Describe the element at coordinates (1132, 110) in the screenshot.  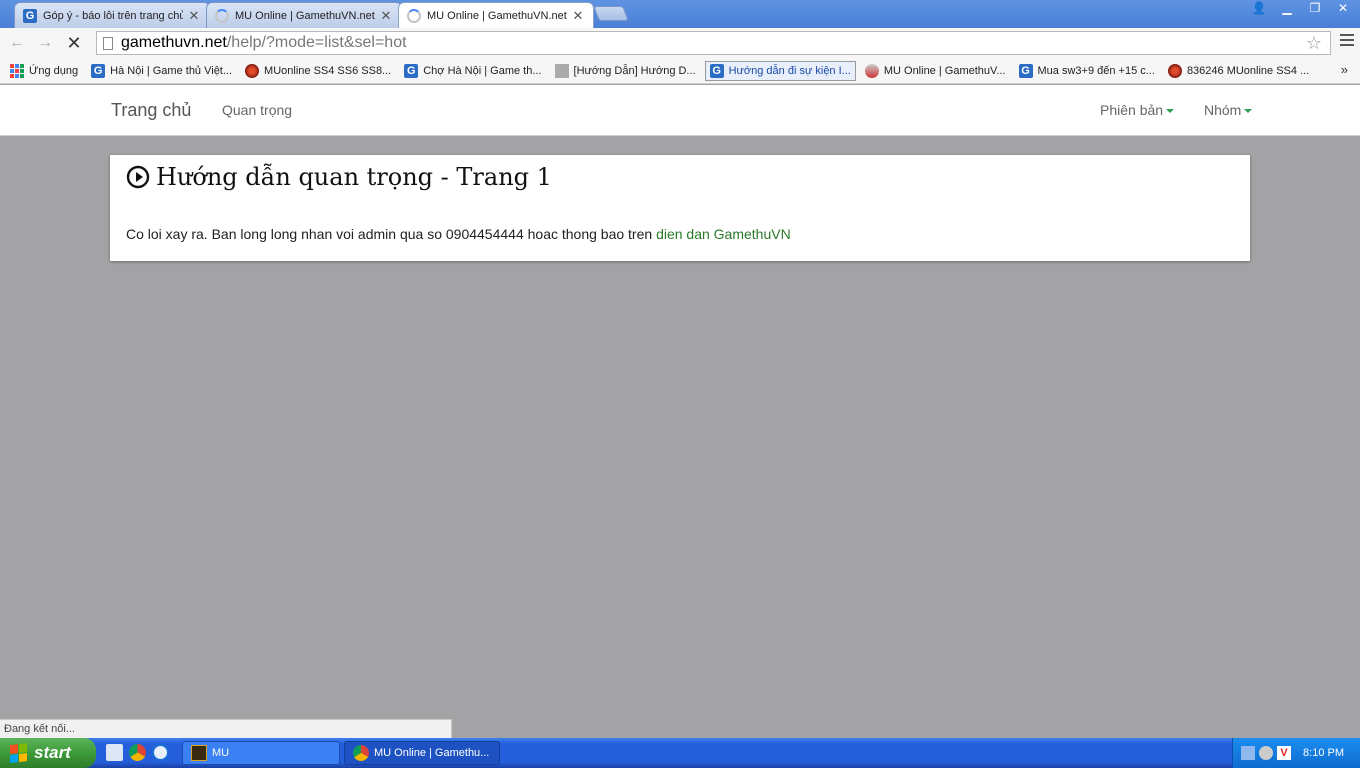
I see `dropdown-label: Phiên bản` at that location.